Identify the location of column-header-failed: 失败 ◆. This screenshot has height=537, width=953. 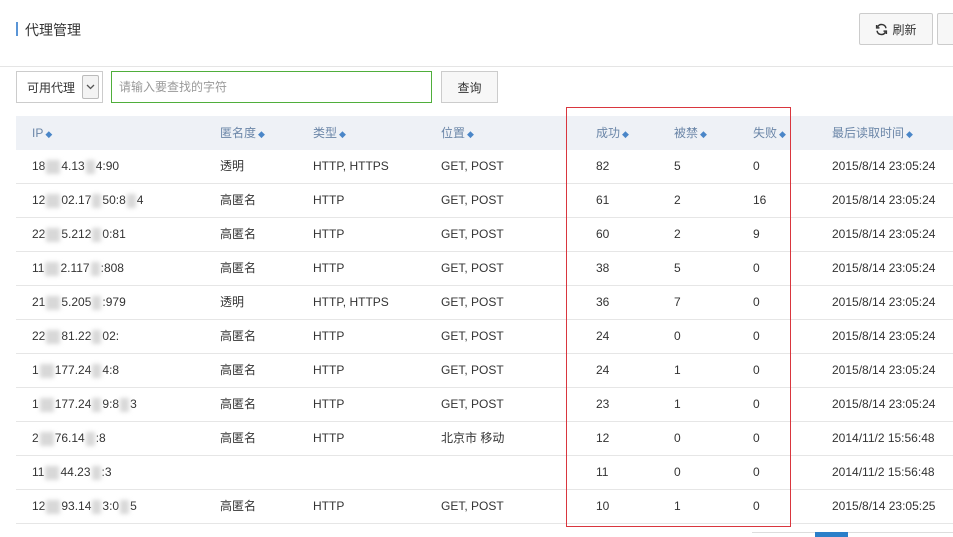
(769, 133).